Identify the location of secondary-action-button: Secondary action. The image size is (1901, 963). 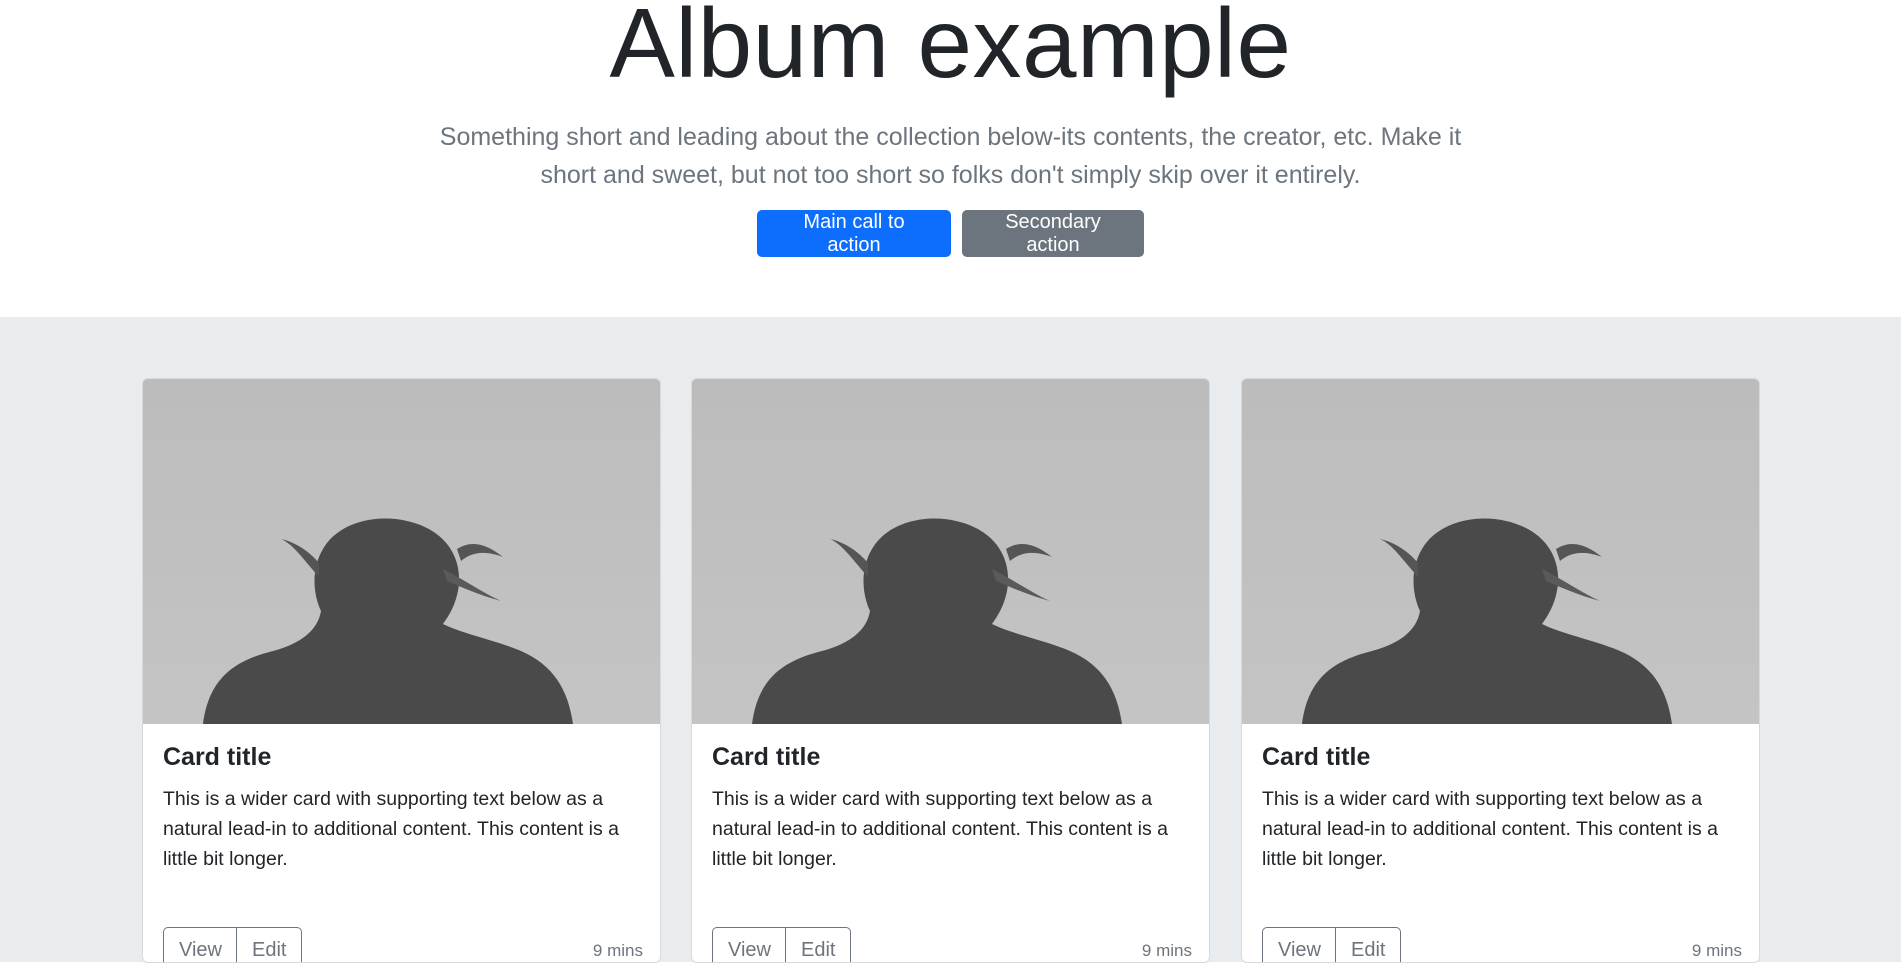
(1053, 233).